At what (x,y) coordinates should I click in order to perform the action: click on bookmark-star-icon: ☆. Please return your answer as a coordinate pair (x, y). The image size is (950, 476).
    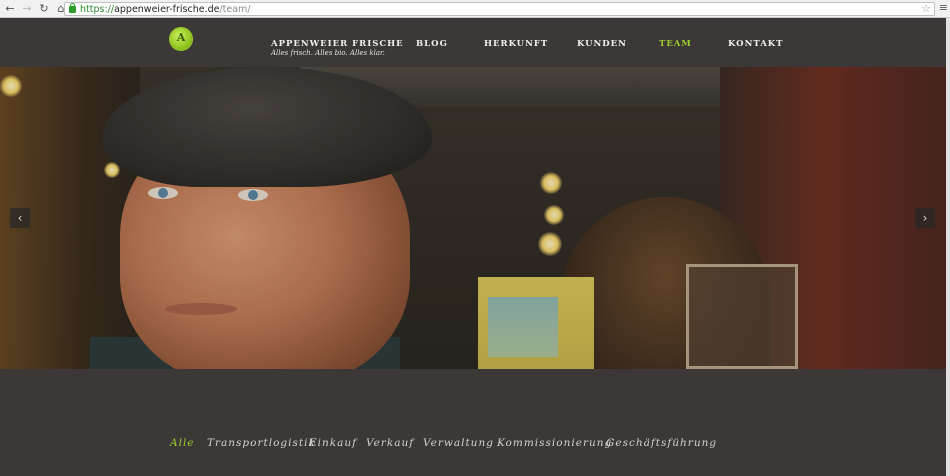
    Looking at the image, I should click on (926, 8).